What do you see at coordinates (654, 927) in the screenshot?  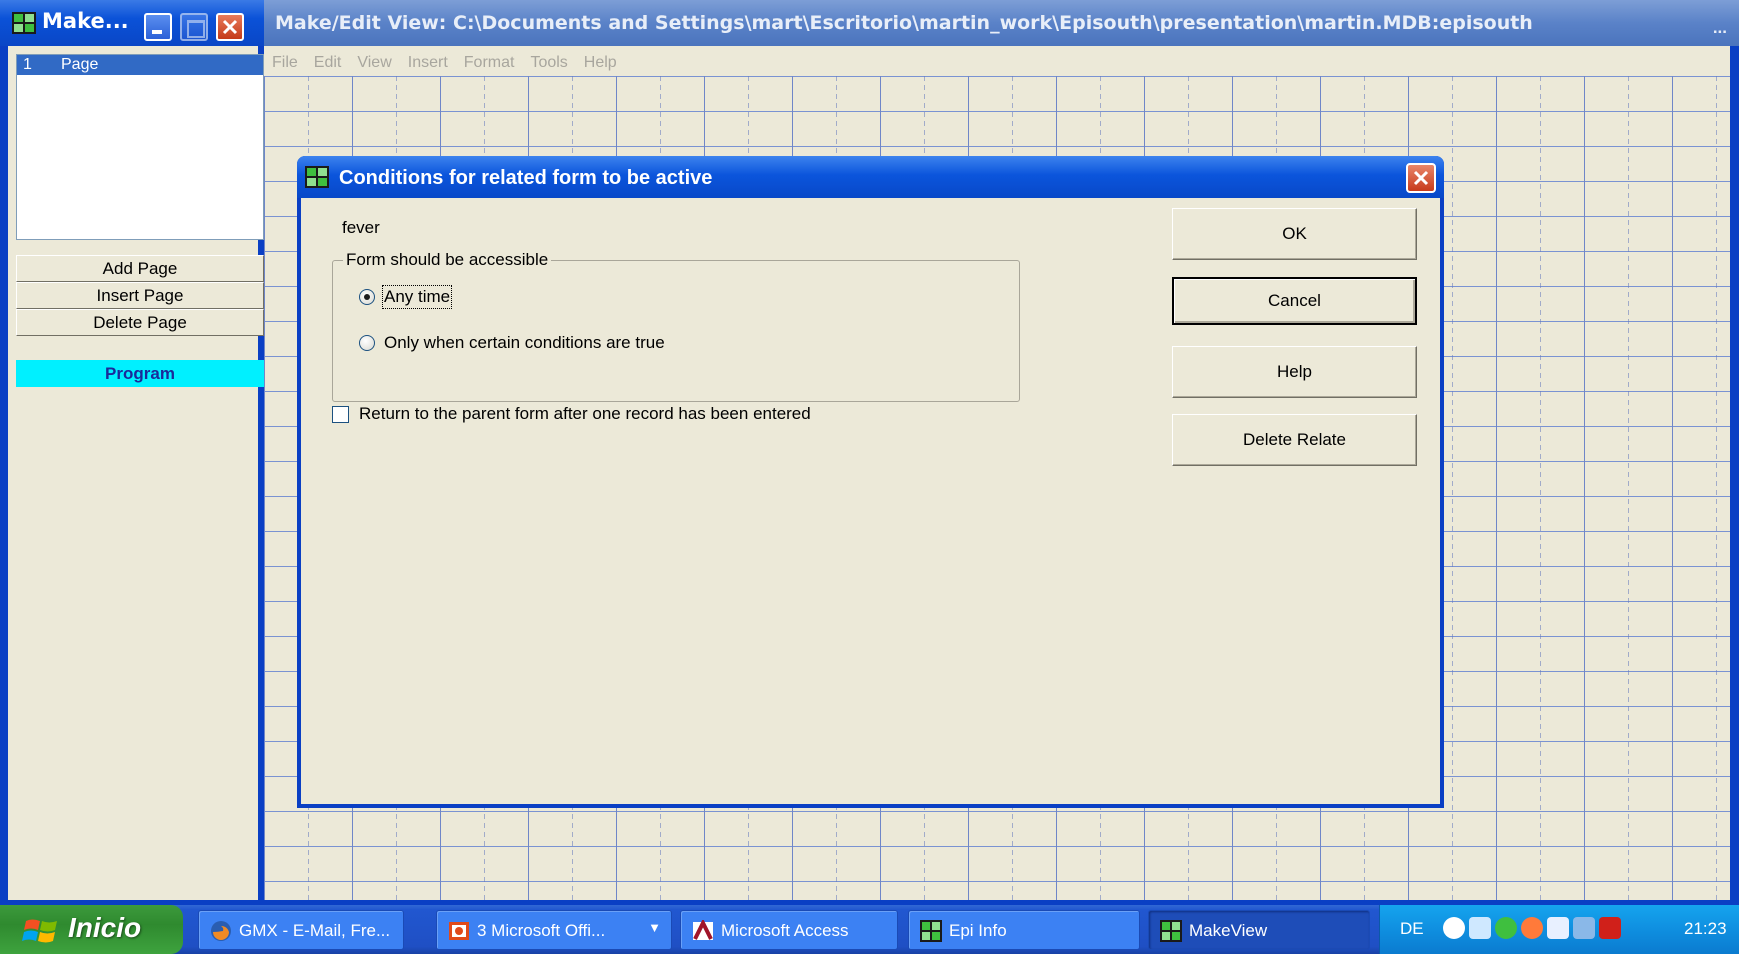 I see `group-dropdown-arrow-icon: ▼` at bounding box center [654, 927].